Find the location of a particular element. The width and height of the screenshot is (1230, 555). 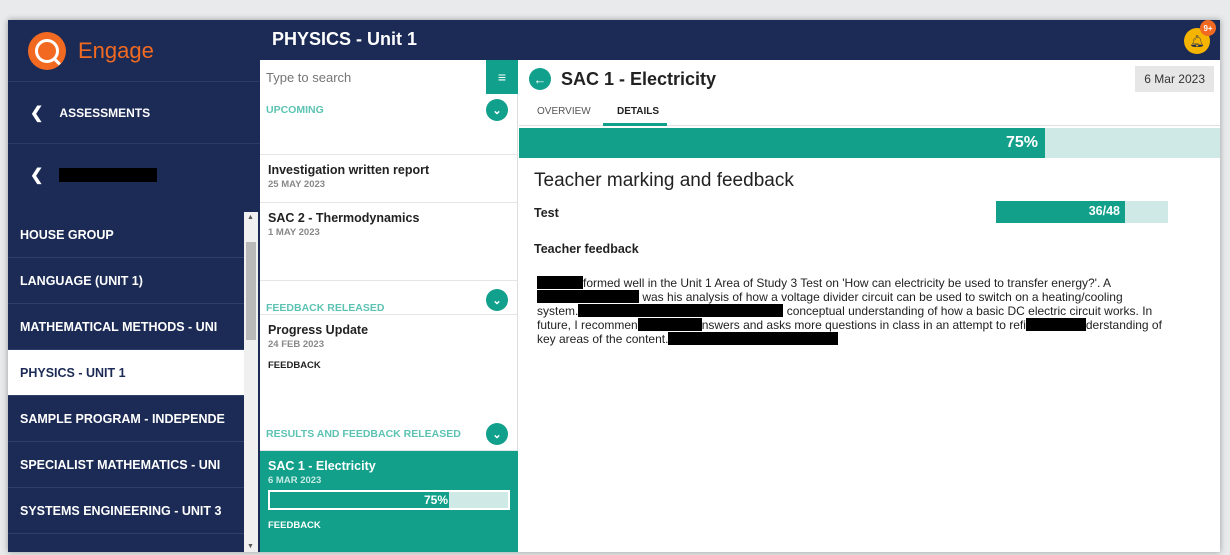

subject-item: SYSTEMS ENGINEERING - UNIT 3 is located at coordinates (126, 511).